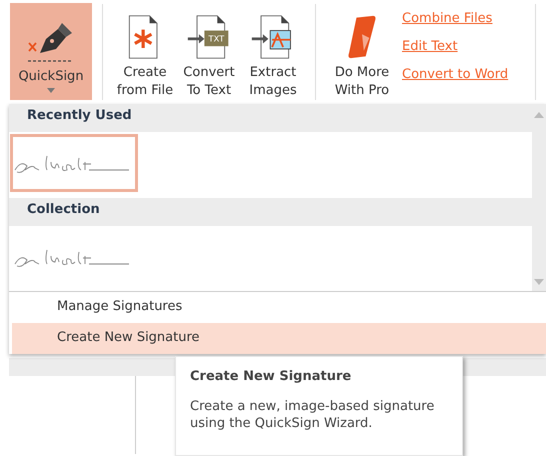  What do you see at coordinates (145, 50) in the screenshot?
I see `ribbon-button: Create from File` at bounding box center [145, 50].